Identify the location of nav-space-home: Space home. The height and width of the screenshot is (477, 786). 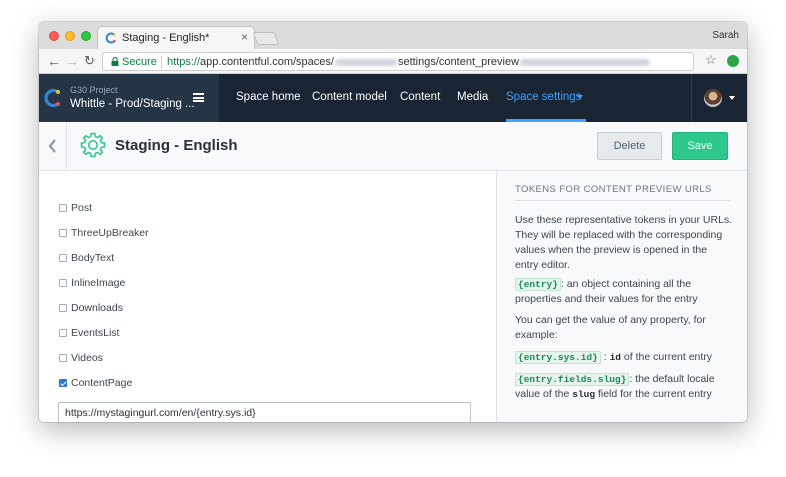
(268, 97).